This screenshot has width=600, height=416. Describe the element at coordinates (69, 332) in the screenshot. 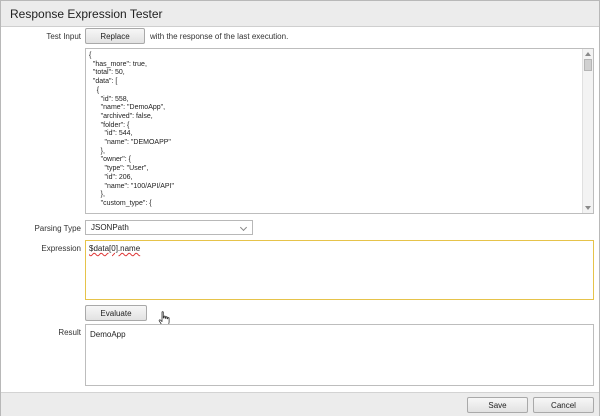

I see `result-label: Result` at that location.